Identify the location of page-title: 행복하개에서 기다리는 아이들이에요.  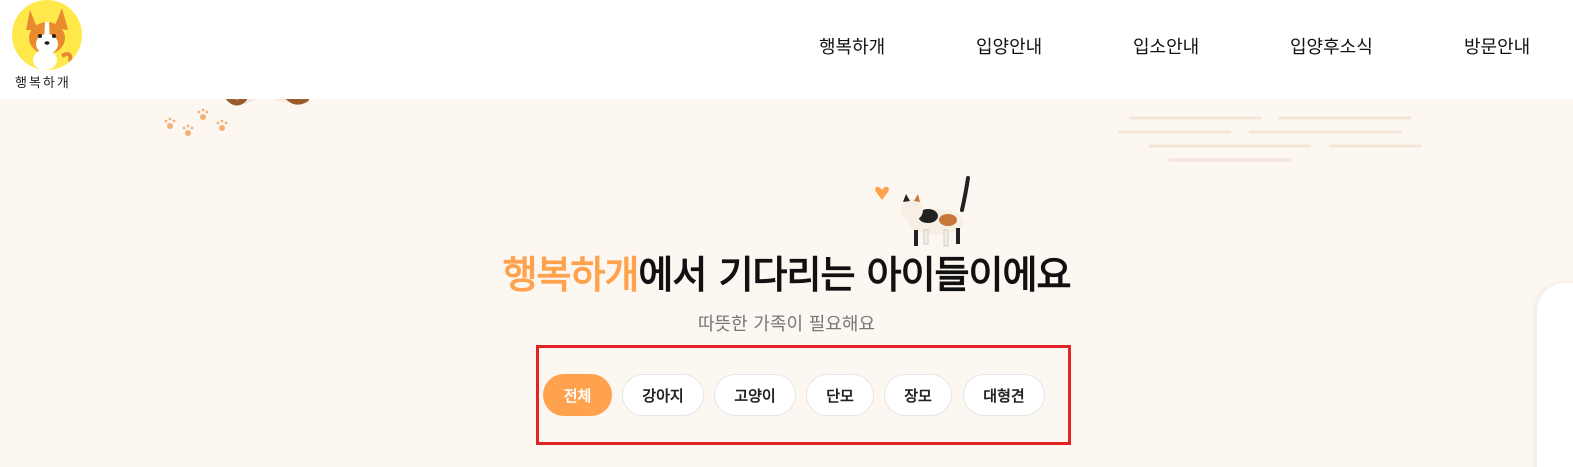
(786, 271).